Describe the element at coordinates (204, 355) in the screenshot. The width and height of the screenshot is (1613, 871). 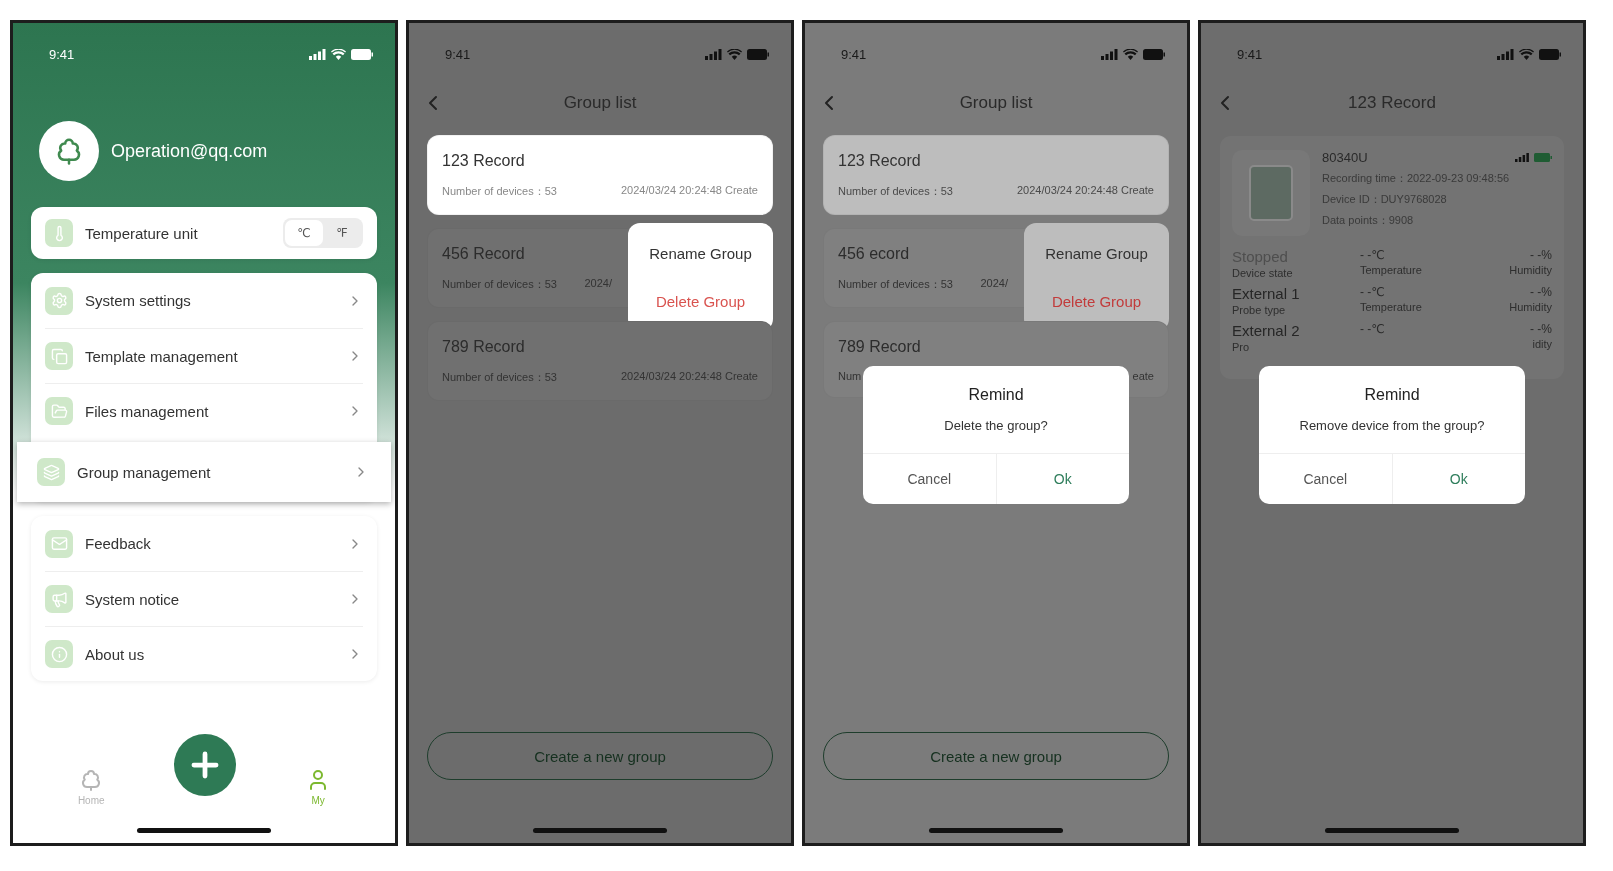
I see `menu-item: Template management` at that location.